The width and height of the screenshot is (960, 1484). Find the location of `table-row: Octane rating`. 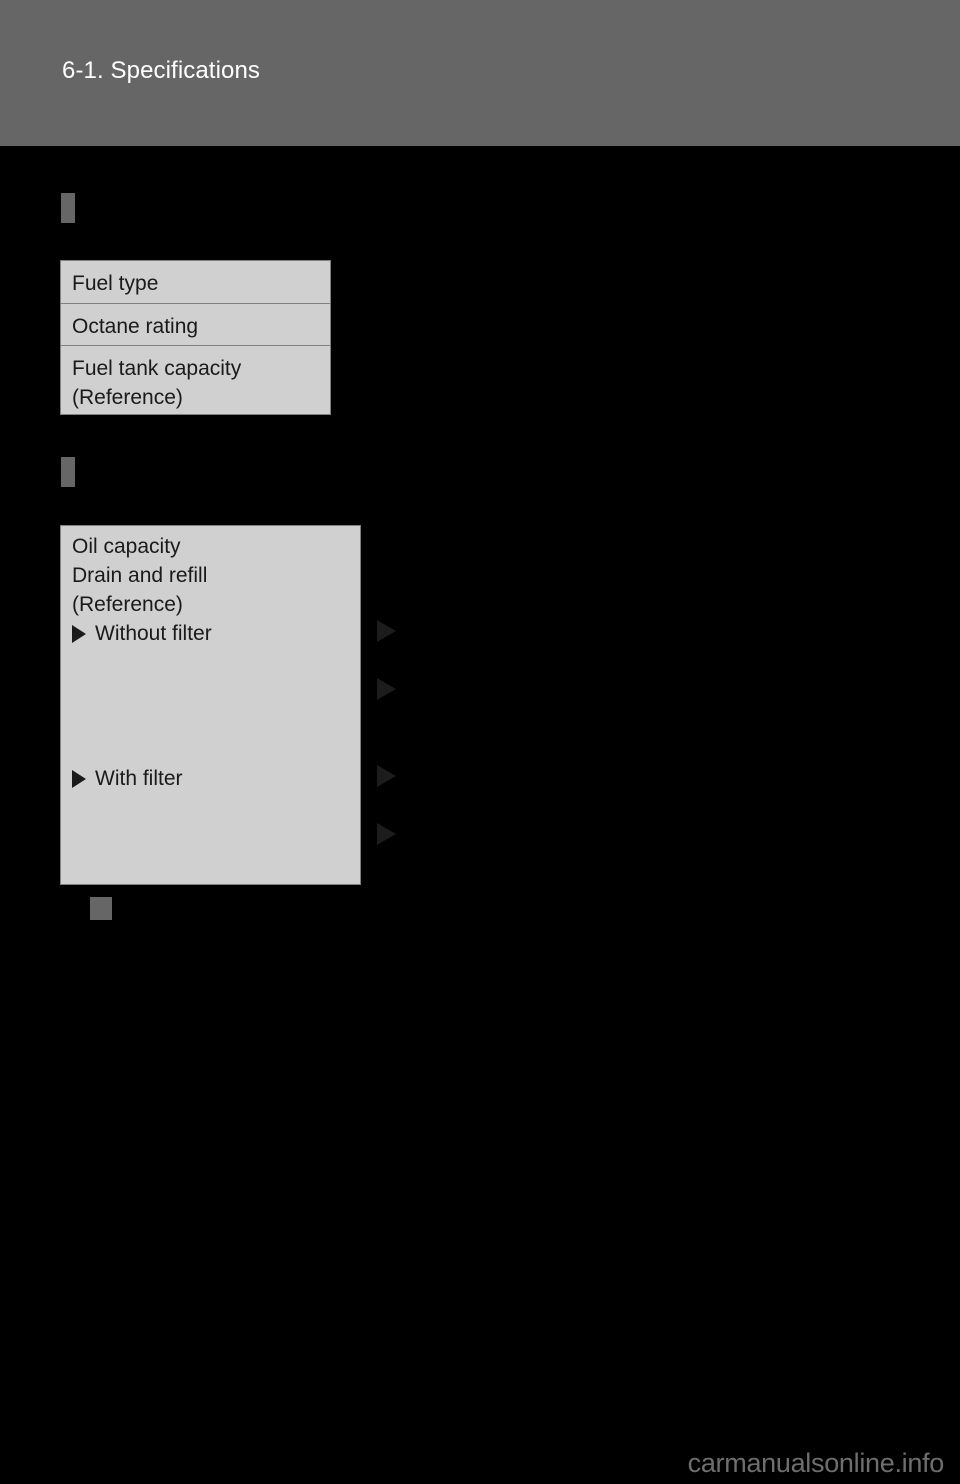

table-row: Octane rating is located at coordinates (195, 325).